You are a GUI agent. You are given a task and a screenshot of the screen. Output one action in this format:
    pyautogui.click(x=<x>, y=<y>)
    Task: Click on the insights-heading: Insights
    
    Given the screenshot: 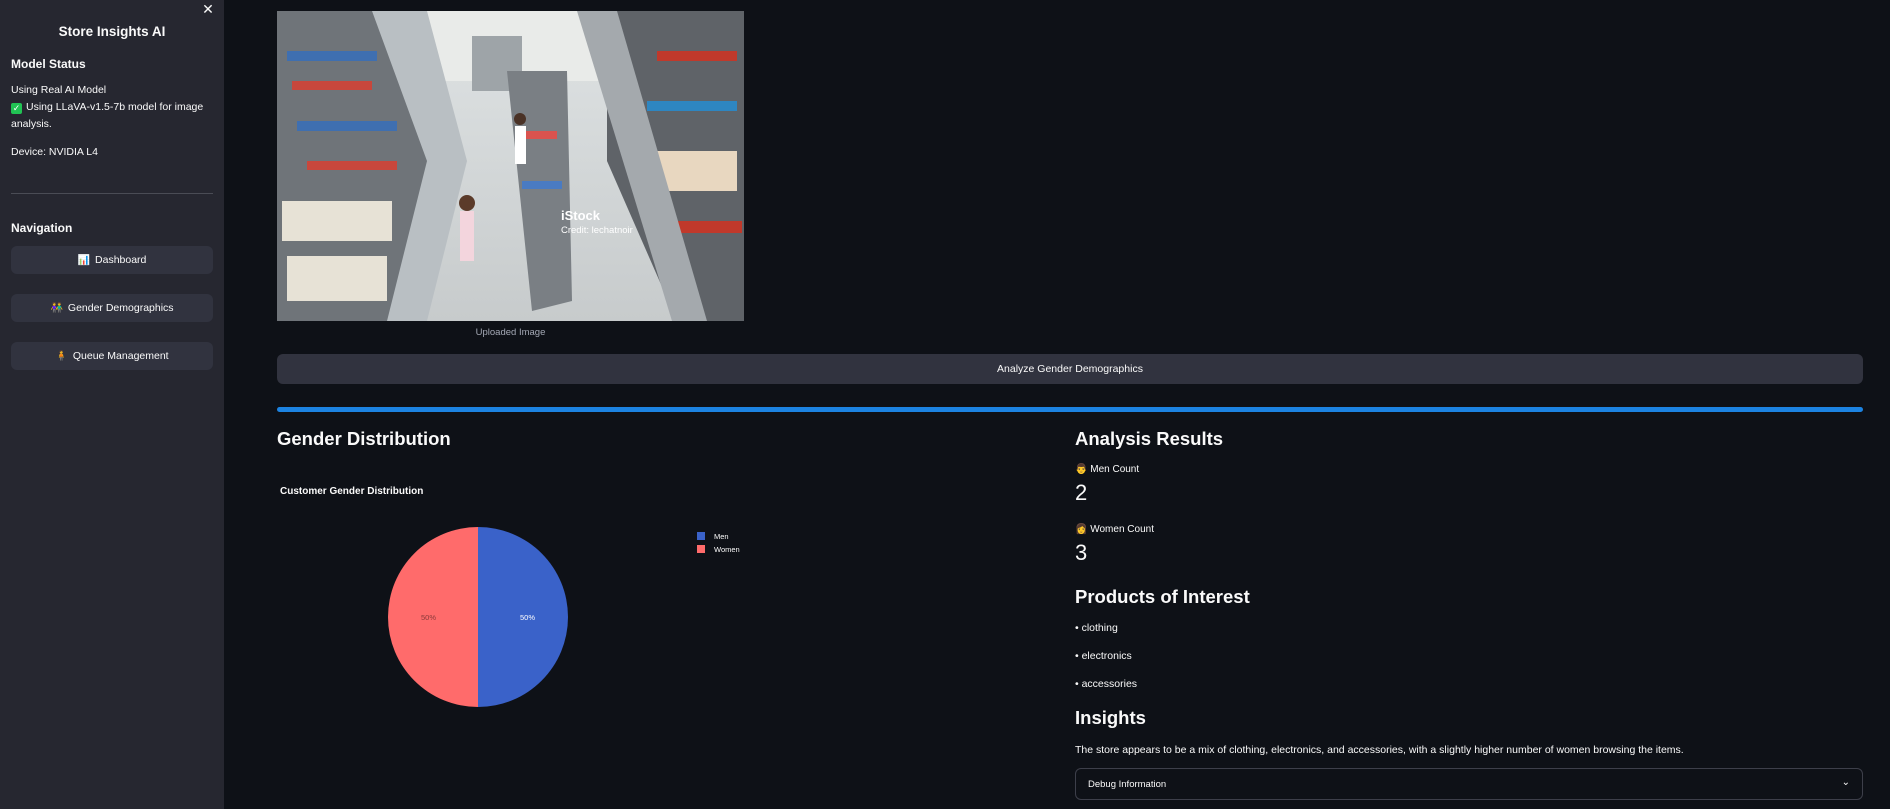 What is the action you would take?
    pyautogui.click(x=1110, y=717)
    